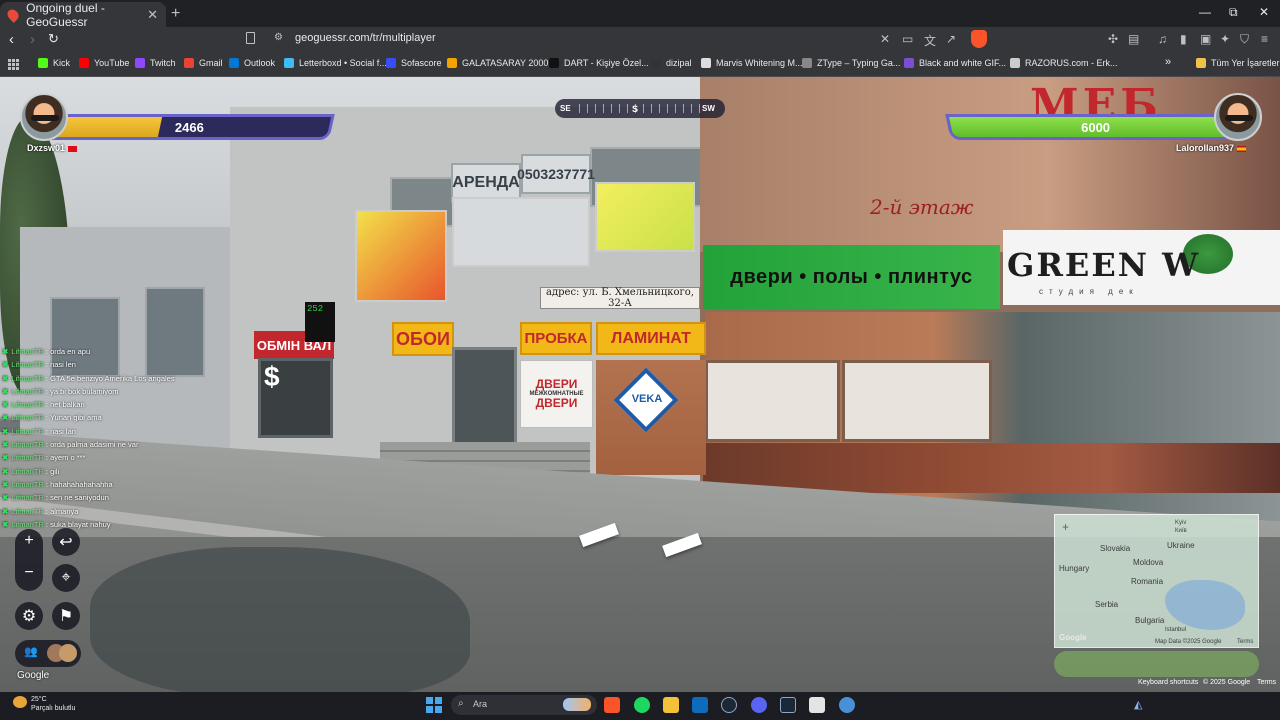 The width and height of the screenshot is (1280, 720). I want to click on flag-button: ⚑, so click(66, 616).